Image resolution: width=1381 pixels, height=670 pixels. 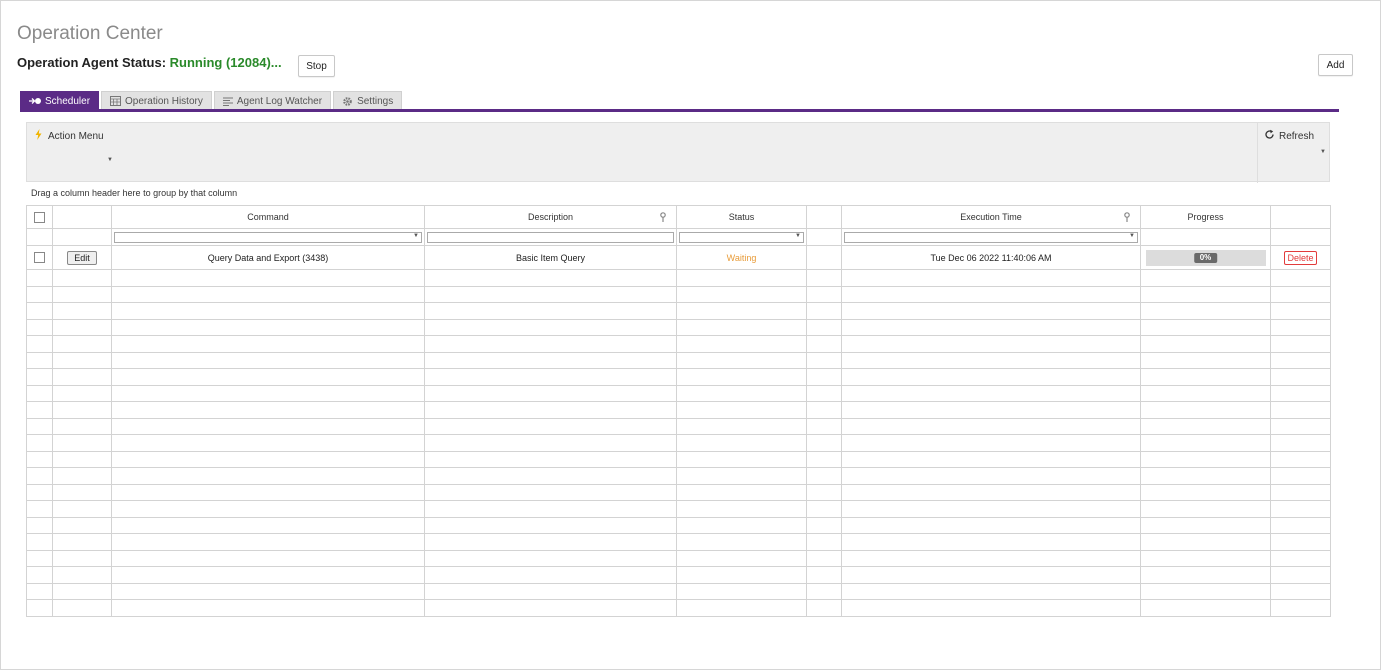 I want to click on tab-agent-log-watcher: Agent Log Watcher, so click(x=272, y=100).